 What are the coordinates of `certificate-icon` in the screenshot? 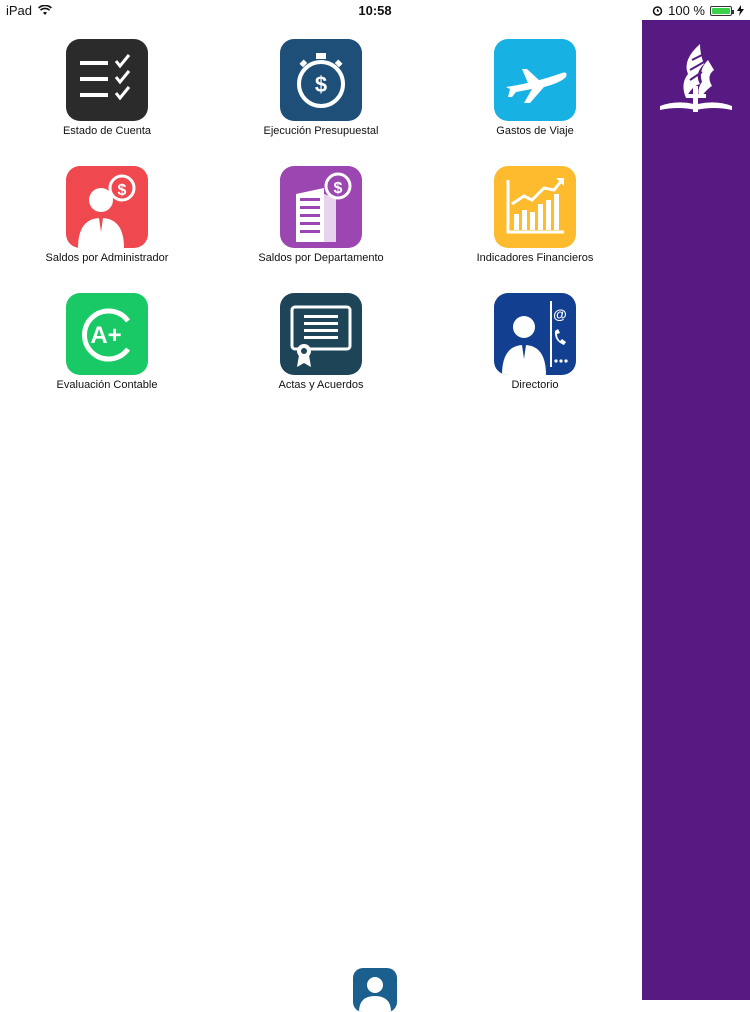 It's located at (321, 334).